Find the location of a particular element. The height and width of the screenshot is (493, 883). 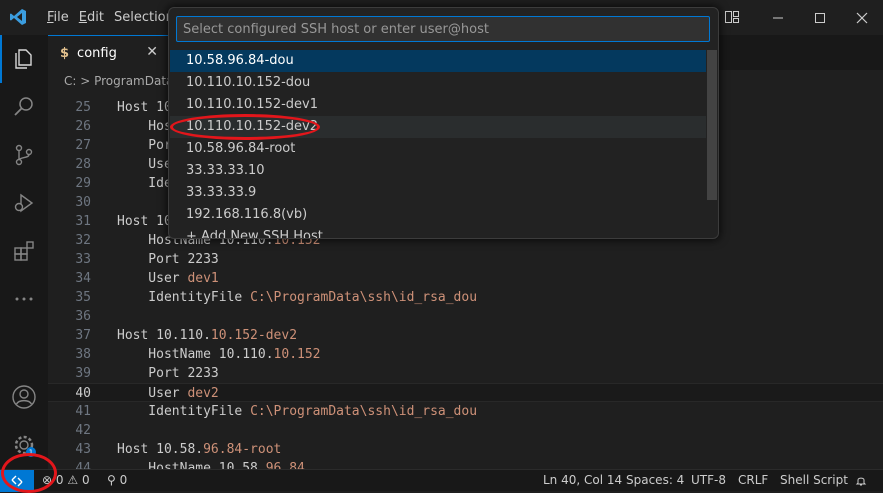

close-tab-icon: ✕ is located at coordinates (152, 52).